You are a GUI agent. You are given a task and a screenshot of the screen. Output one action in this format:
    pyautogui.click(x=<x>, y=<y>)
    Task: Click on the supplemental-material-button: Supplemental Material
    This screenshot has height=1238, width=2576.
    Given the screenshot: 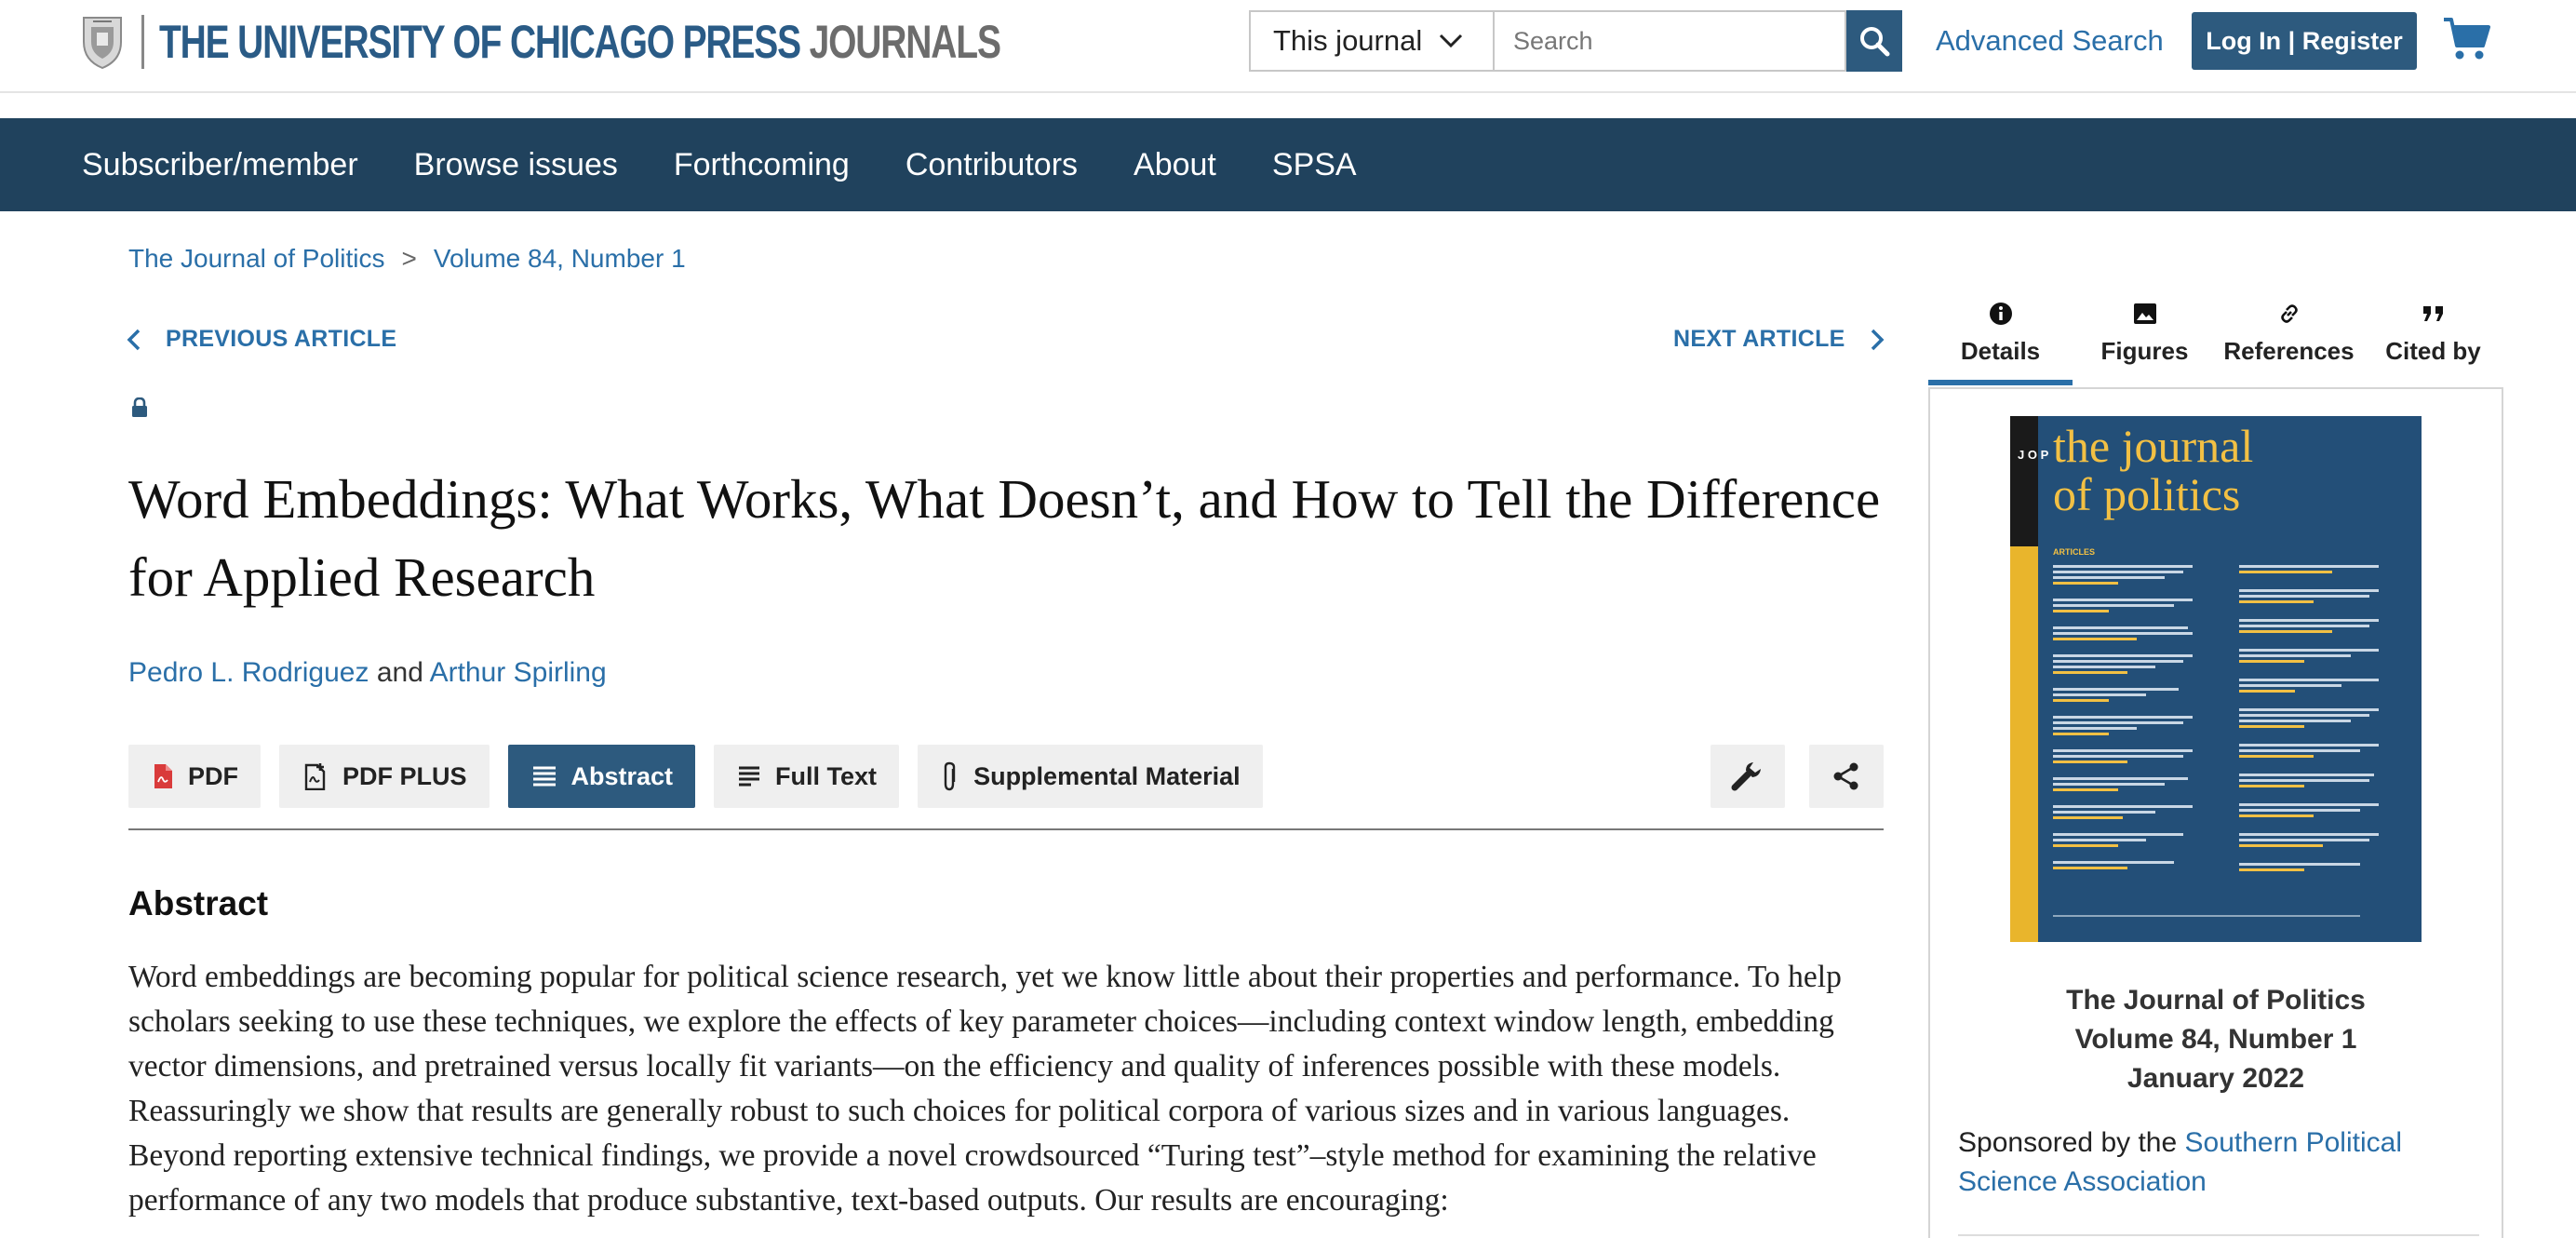 What is the action you would take?
    pyautogui.click(x=1090, y=776)
    